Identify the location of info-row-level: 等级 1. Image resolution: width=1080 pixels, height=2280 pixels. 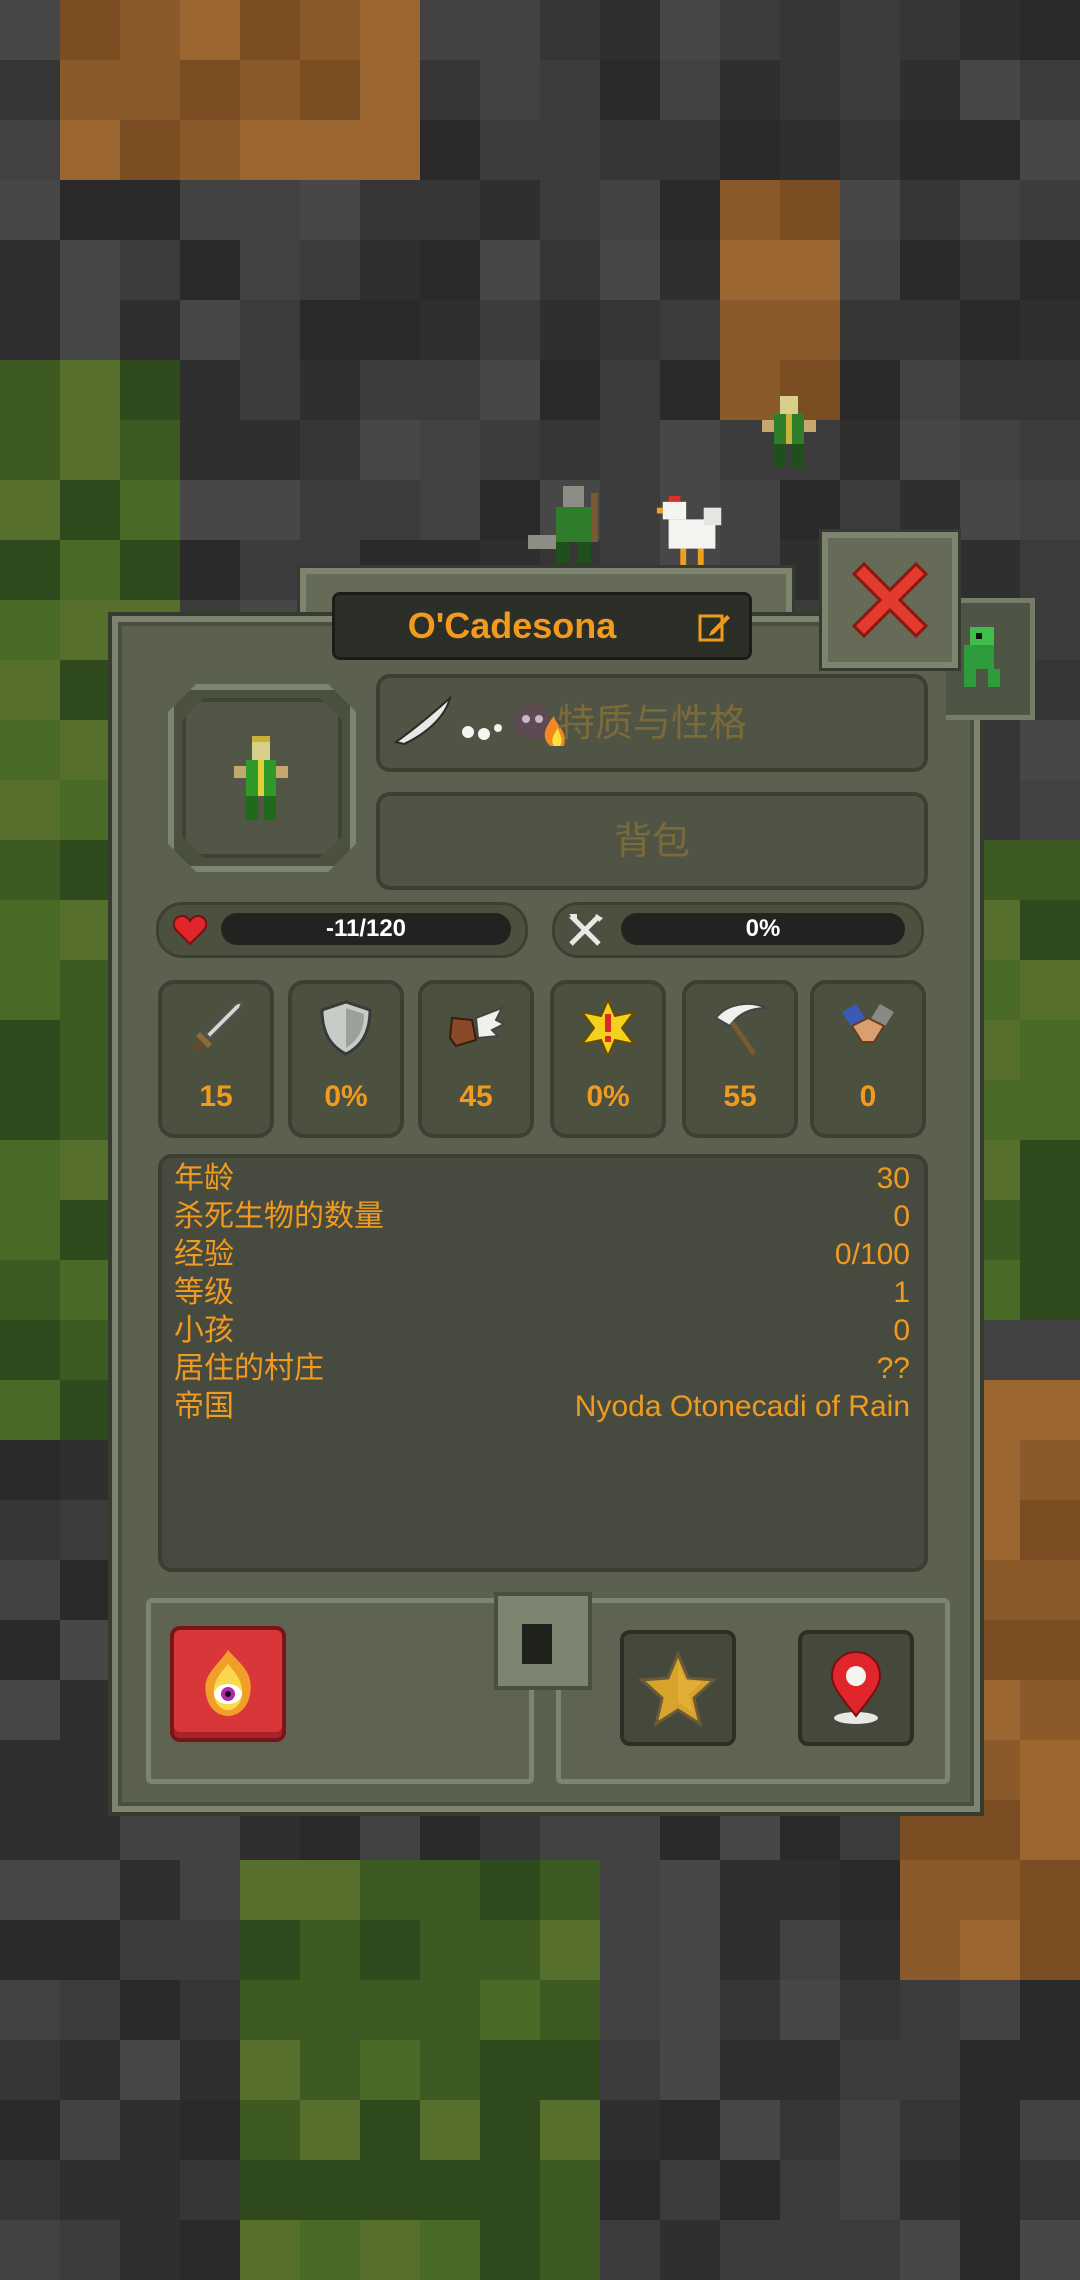
(542, 1293).